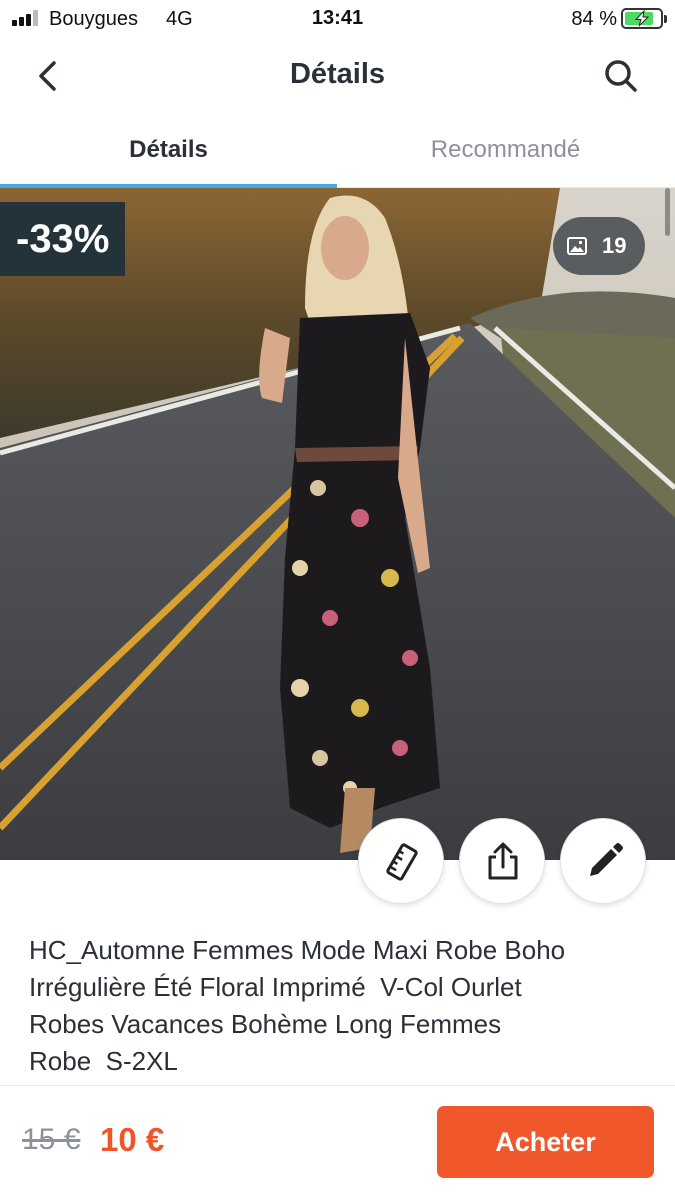  What do you see at coordinates (297, 950) in the screenshot?
I see `product-title-line: HC_Automne Femmes Mode Maxi Robe Boho` at bounding box center [297, 950].